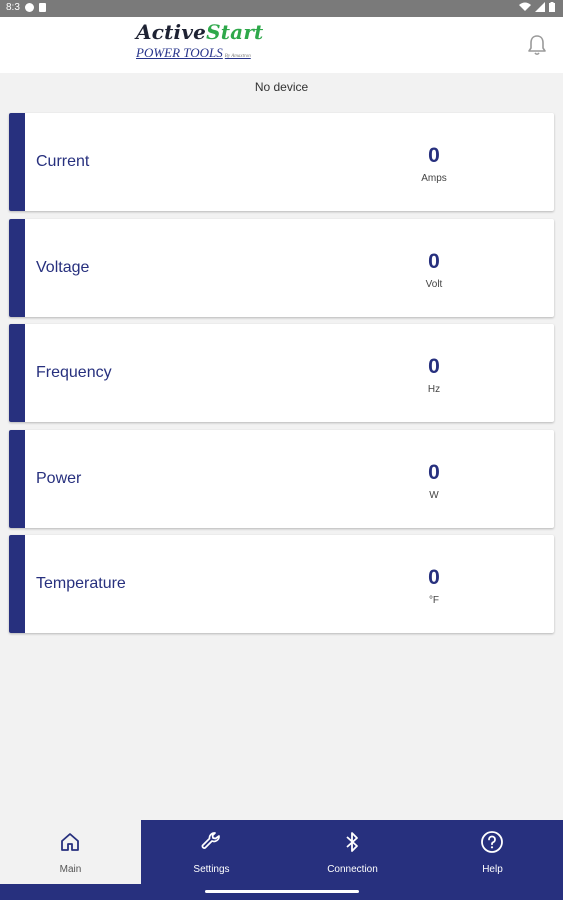  I want to click on nav-settings-label: Settings, so click(211, 869).